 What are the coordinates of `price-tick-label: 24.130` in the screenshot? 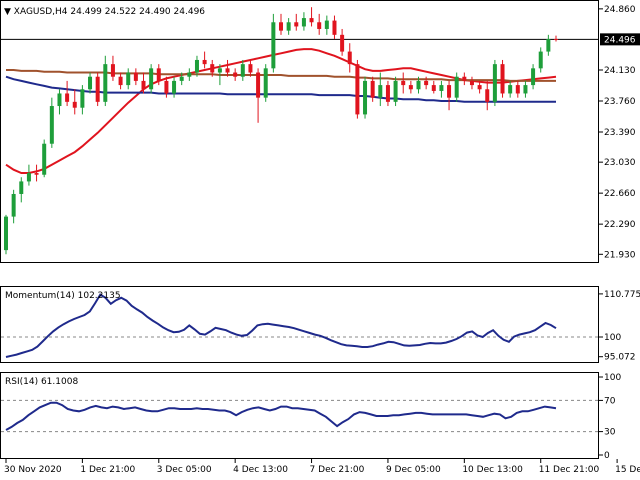 It's located at (620, 71).